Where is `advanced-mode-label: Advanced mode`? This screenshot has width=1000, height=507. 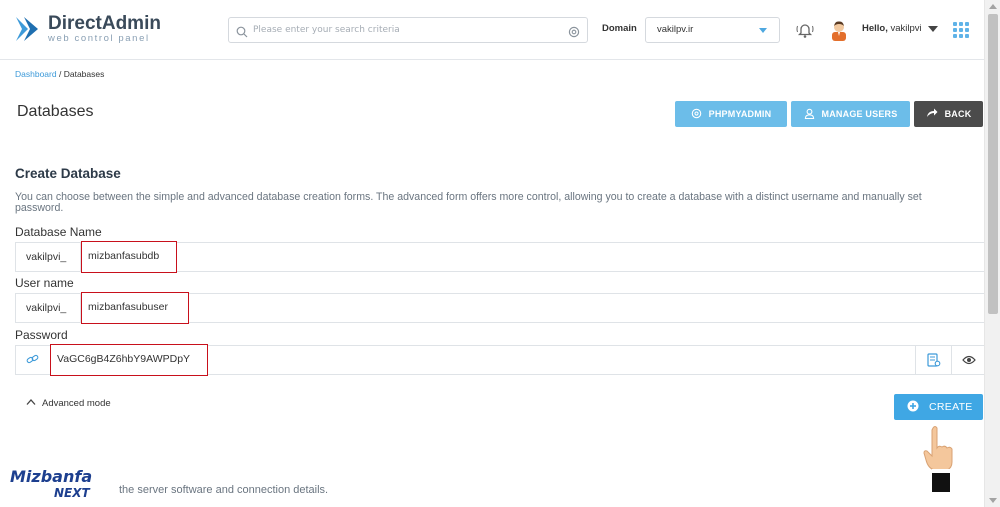 advanced-mode-label: Advanced mode is located at coordinates (76, 403).